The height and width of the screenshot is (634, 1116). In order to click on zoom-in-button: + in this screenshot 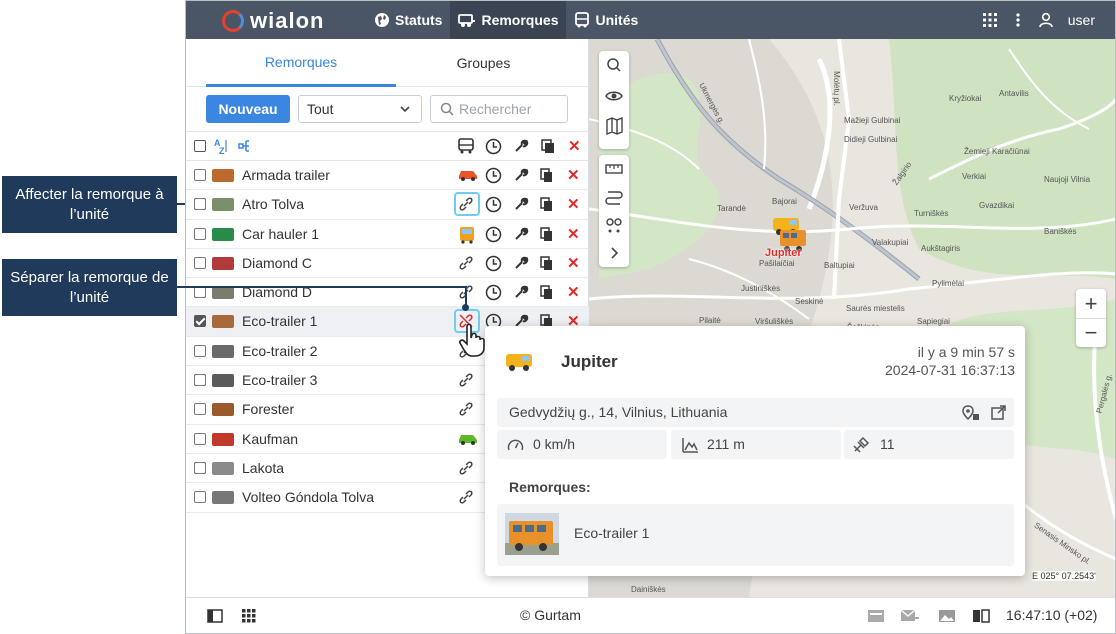, I will do `click(1091, 303)`.